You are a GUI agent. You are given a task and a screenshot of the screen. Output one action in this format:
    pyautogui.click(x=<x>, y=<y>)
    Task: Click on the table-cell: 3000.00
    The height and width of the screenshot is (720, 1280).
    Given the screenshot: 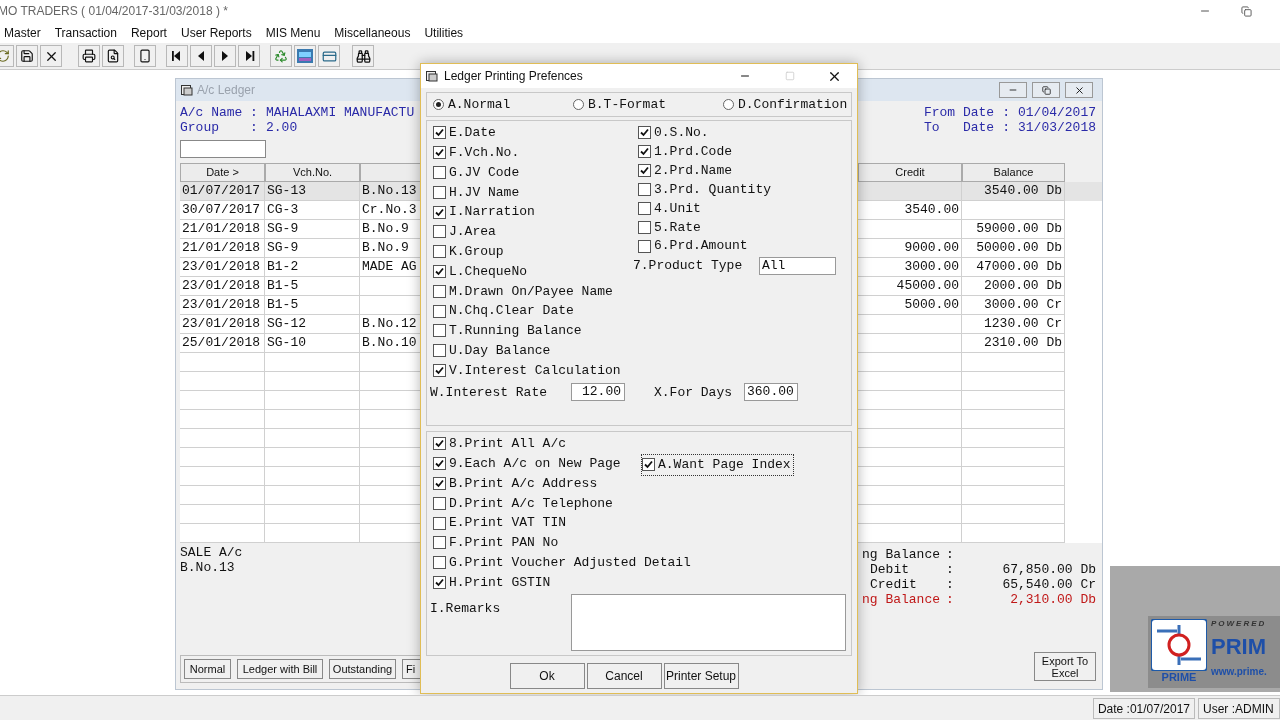 What is the action you would take?
    pyautogui.click(x=931, y=267)
    